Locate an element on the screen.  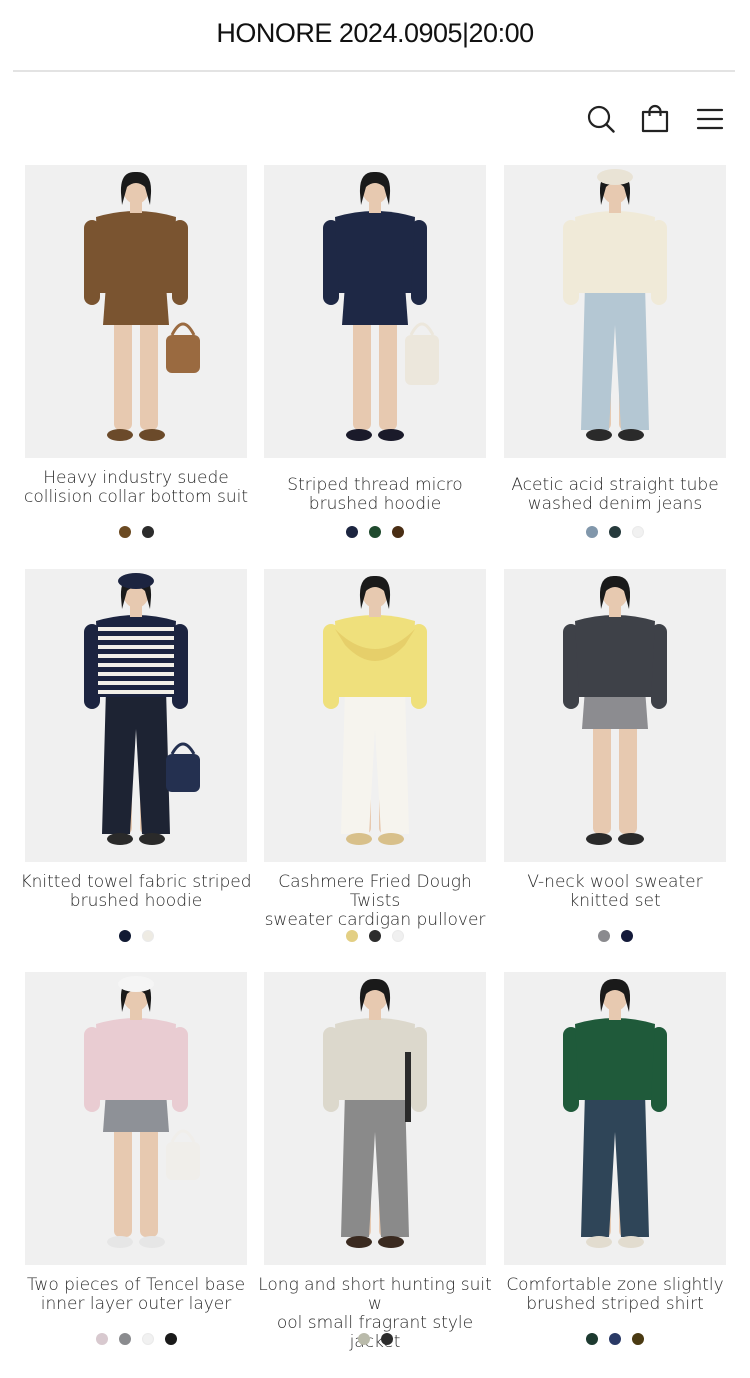
search-button is located at coordinates (601, 119).